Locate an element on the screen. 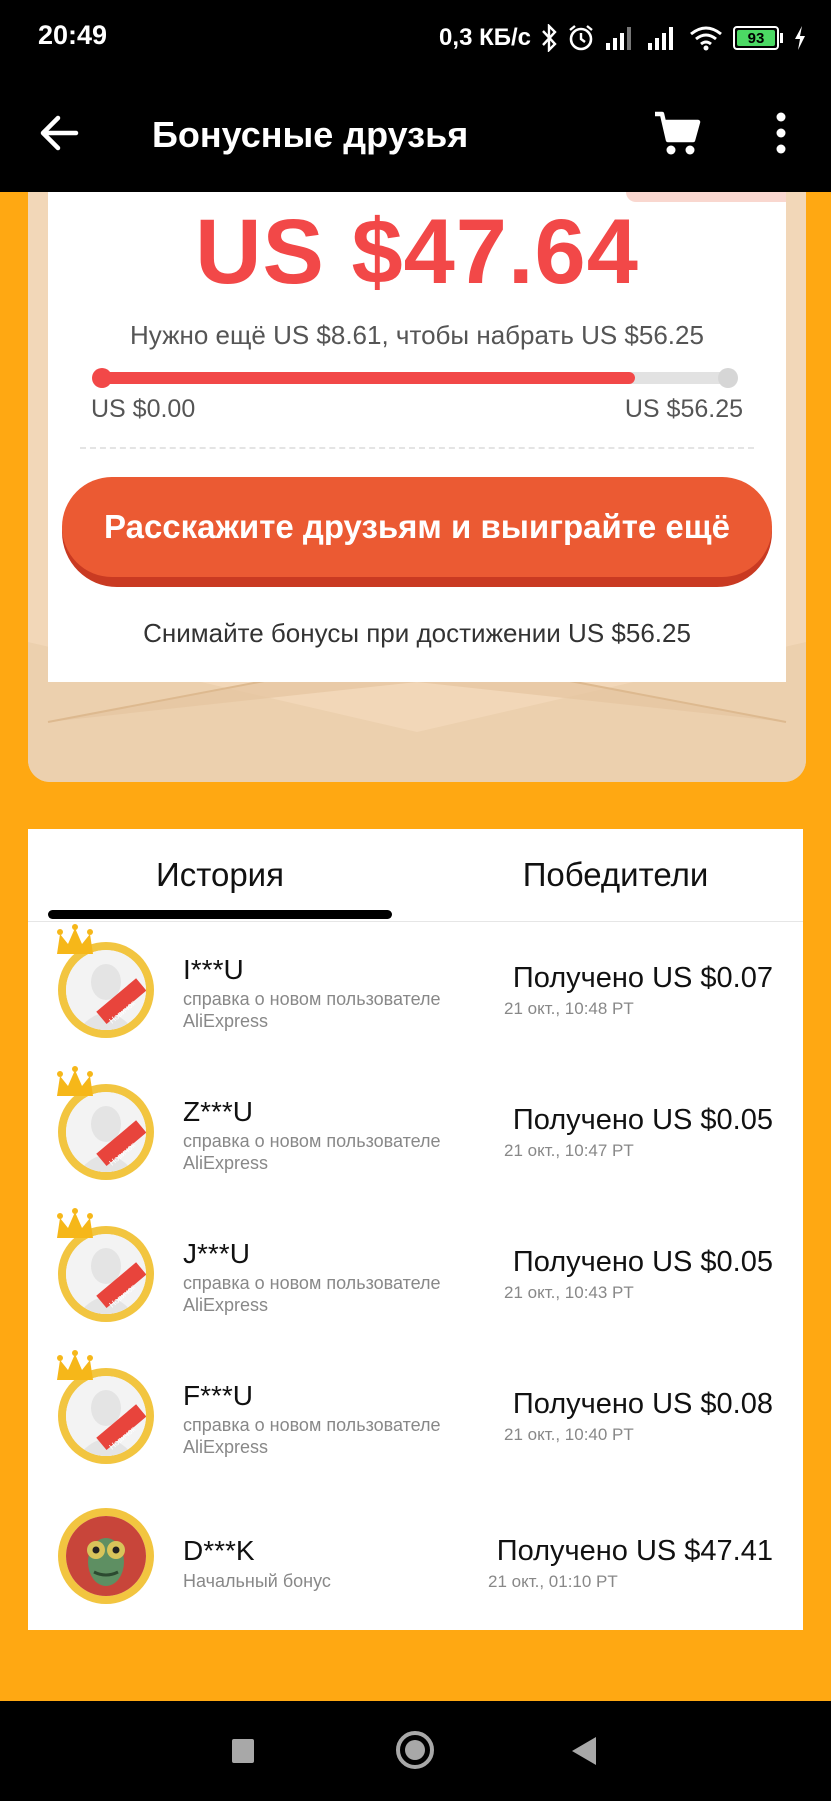  row-time: 21 окт., 10:48 PT is located at coordinates (569, 1008).